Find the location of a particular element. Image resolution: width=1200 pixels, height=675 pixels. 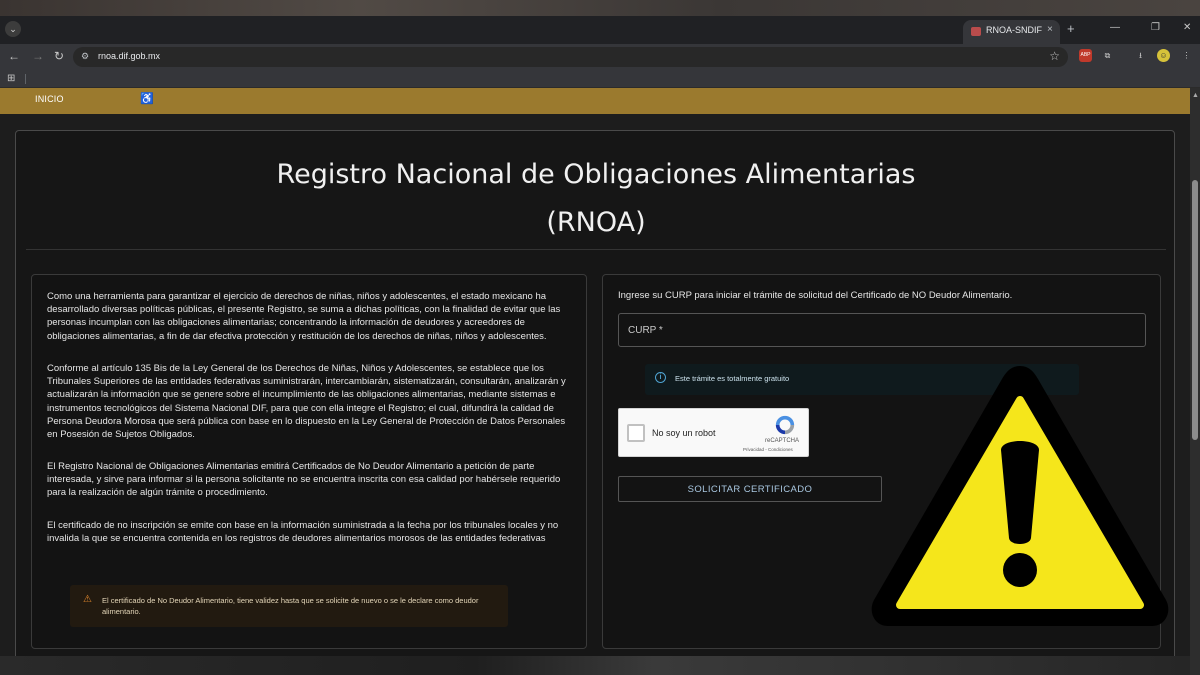

recaptcha-brand: reCAPTCHA is located at coordinates (782, 441).